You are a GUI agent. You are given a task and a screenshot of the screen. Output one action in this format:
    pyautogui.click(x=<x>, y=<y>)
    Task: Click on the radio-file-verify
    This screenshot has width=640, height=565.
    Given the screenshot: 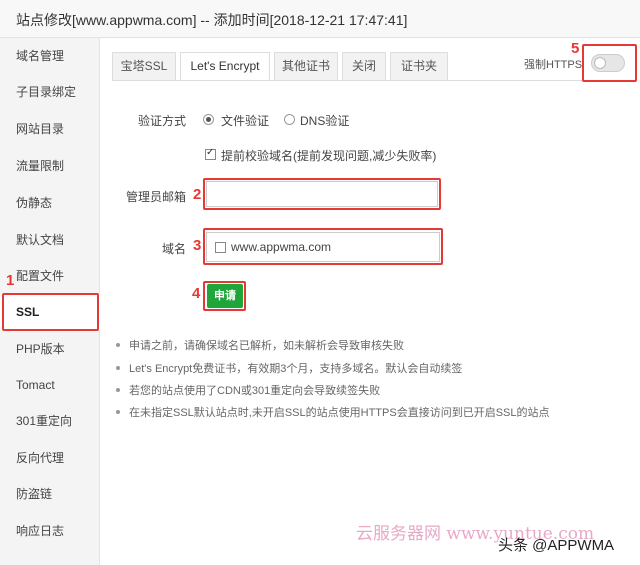 What is the action you would take?
    pyautogui.click(x=208, y=119)
    